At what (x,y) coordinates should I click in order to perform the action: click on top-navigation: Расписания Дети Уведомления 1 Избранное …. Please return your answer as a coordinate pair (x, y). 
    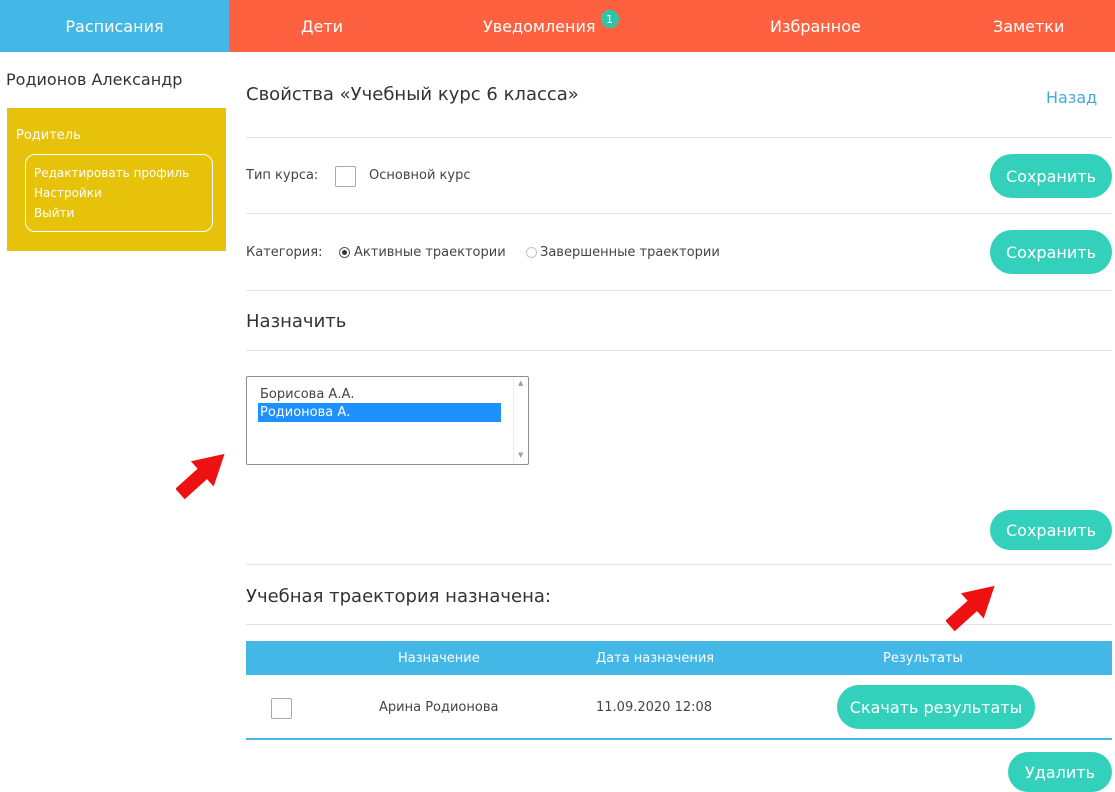
    Looking at the image, I should click on (557, 26).